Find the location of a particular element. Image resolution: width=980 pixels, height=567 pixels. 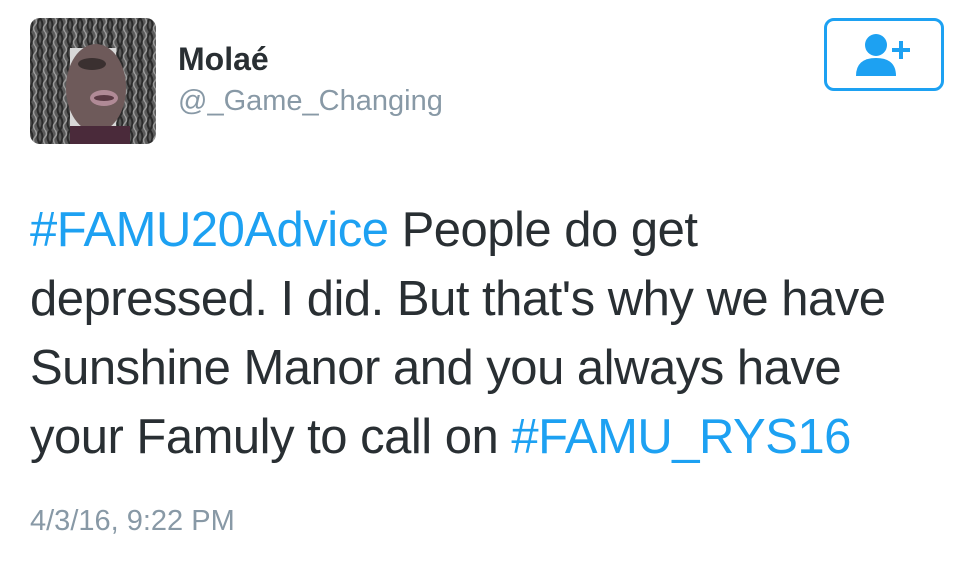

hashtag-link: #FAMU_RYS16 is located at coordinates (681, 437).